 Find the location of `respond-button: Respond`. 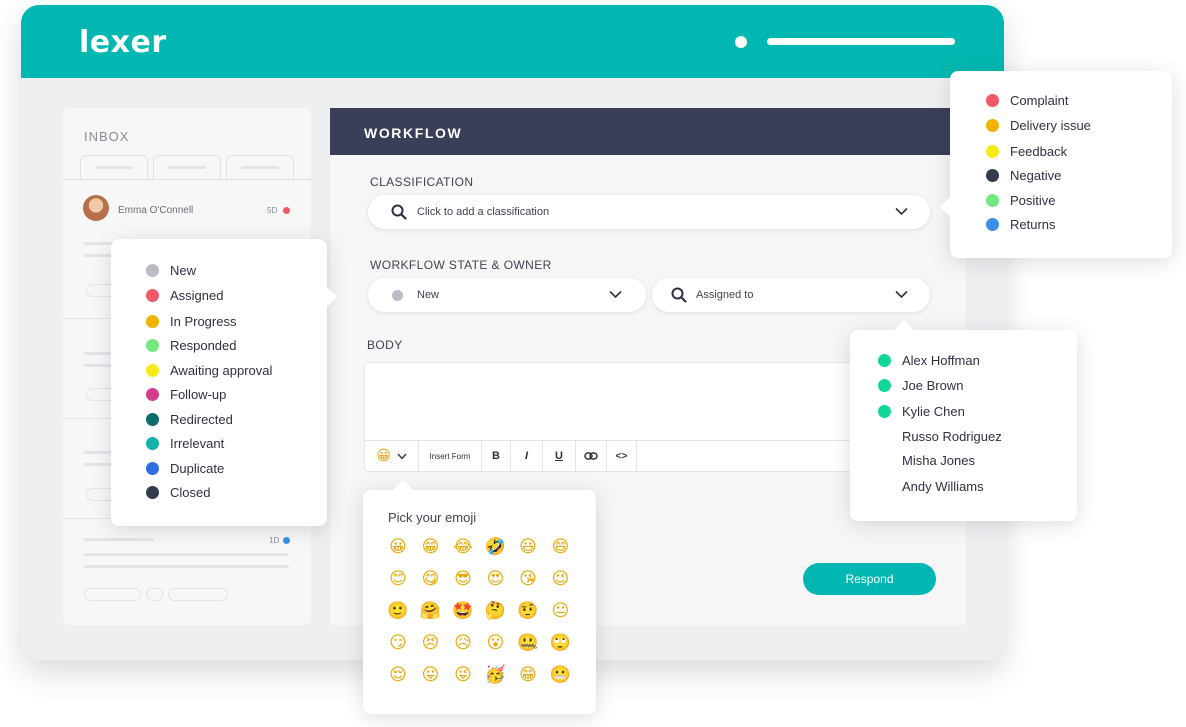

respond-button: Respond is located at coordinates (869, 579).